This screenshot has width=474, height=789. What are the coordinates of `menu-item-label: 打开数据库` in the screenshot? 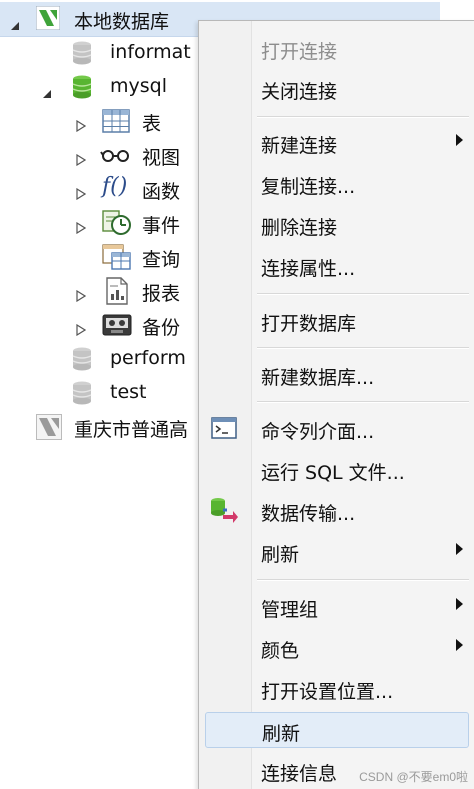 It's located at (309, 324).